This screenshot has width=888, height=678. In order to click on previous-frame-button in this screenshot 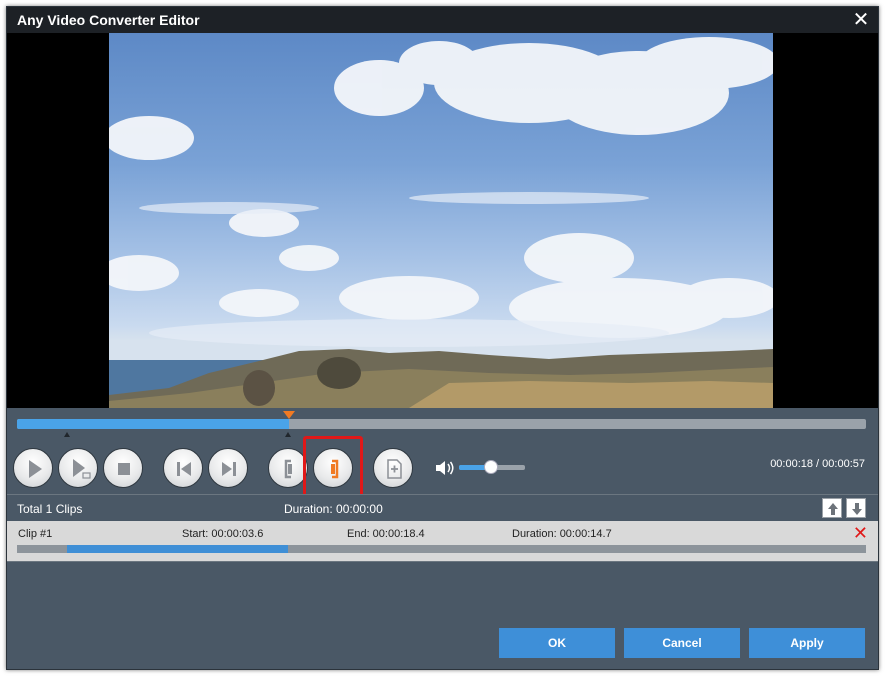, I will do `click(183, 468)`.